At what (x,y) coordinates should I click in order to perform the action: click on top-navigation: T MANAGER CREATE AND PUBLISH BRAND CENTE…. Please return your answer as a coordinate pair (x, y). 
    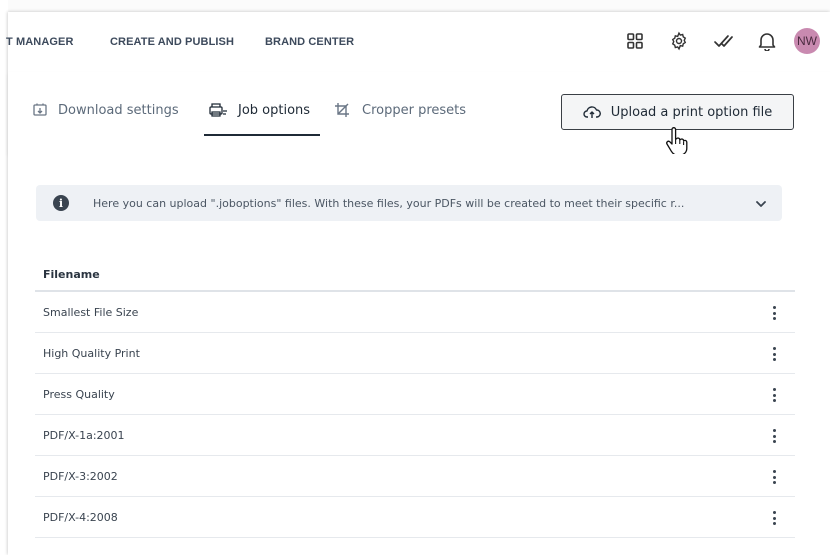
    Looking at the image, I should click on (418, 42).